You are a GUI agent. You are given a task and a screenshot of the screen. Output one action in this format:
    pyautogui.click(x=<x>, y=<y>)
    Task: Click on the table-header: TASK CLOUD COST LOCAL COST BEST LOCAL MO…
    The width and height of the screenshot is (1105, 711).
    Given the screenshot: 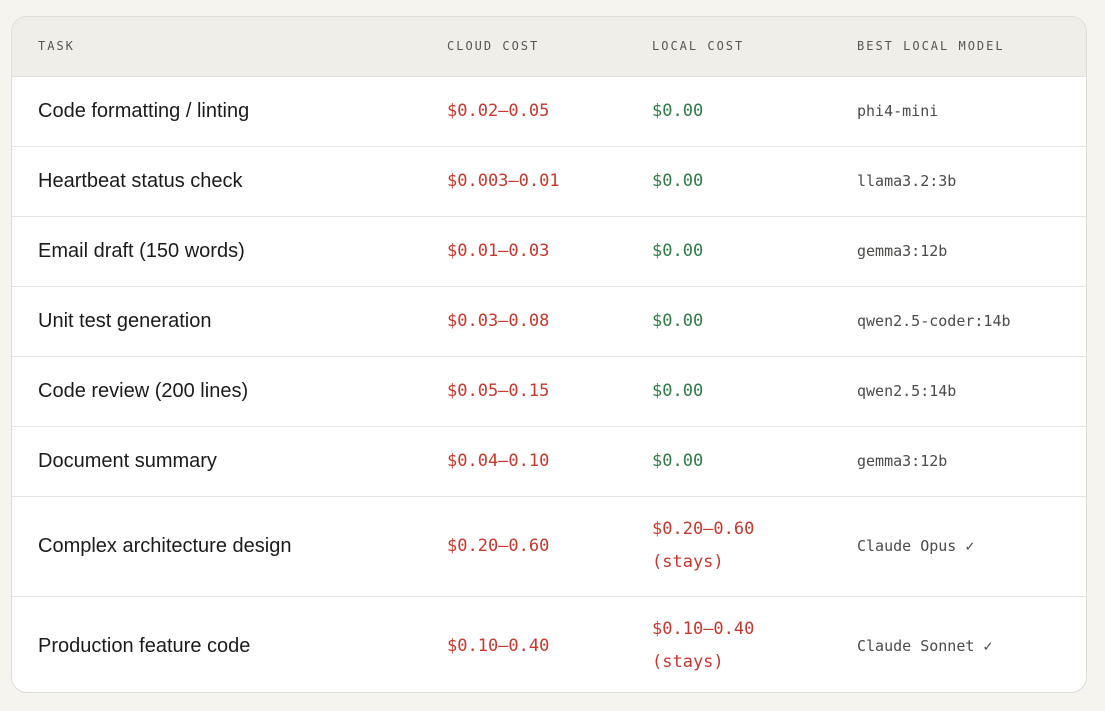 What is the action you would take?
    pyautogui.click(x=549, y=47)
    